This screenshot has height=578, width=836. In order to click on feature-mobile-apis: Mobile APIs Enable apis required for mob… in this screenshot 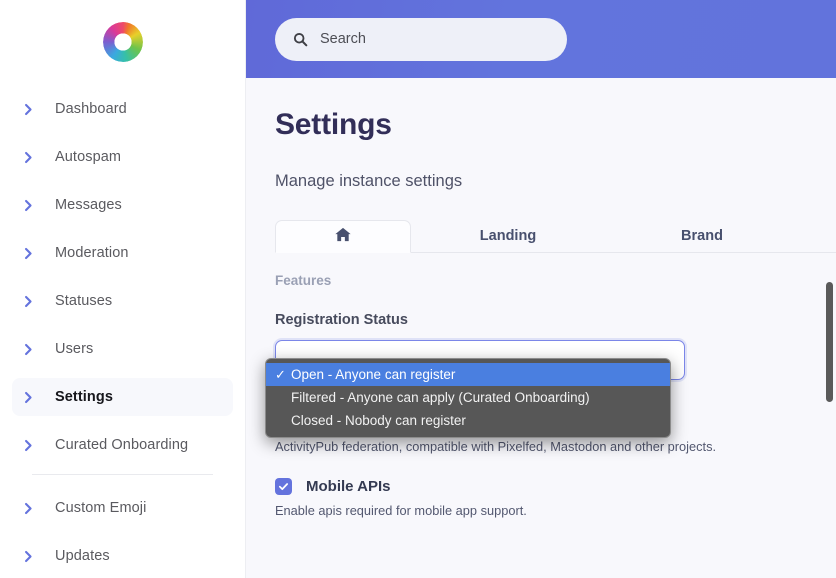, I will do `click(555, 498)`.